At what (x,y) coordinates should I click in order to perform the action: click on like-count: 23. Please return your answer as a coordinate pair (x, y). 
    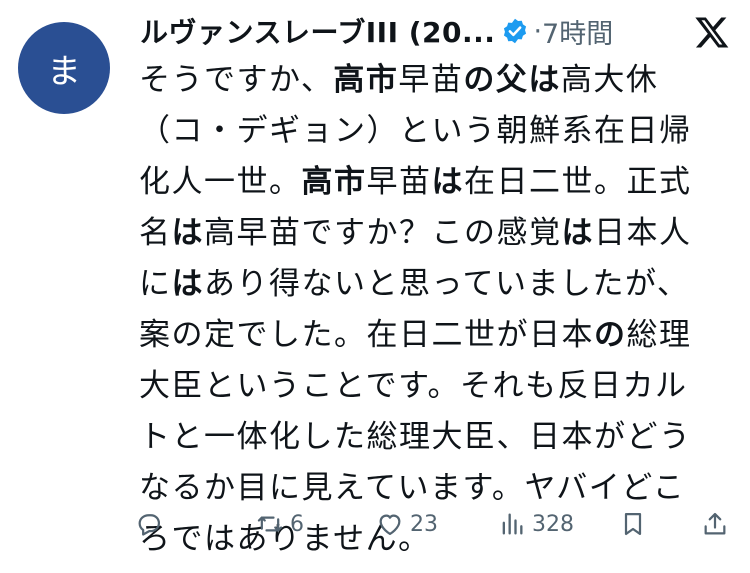
    Looking at the image, I should click on (424, 524).